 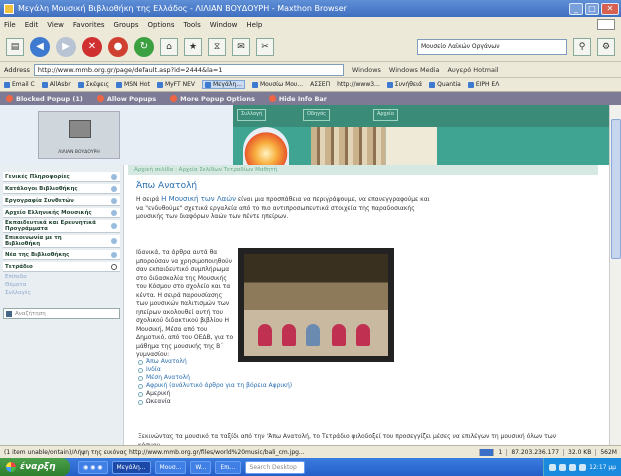 I want to click on sidebar-subitem: Συλλογές, so click(x=64, y=293).